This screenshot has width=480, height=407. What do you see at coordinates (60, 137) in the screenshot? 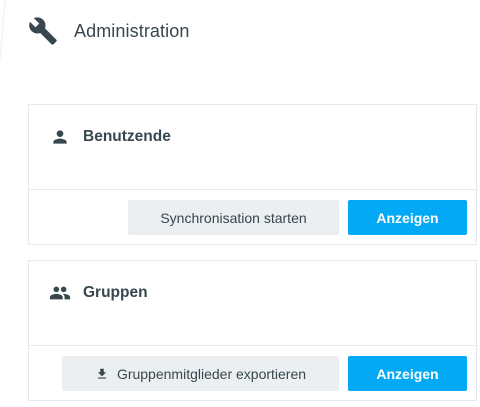
I see `person-icon` at bounding box center [60, 137].